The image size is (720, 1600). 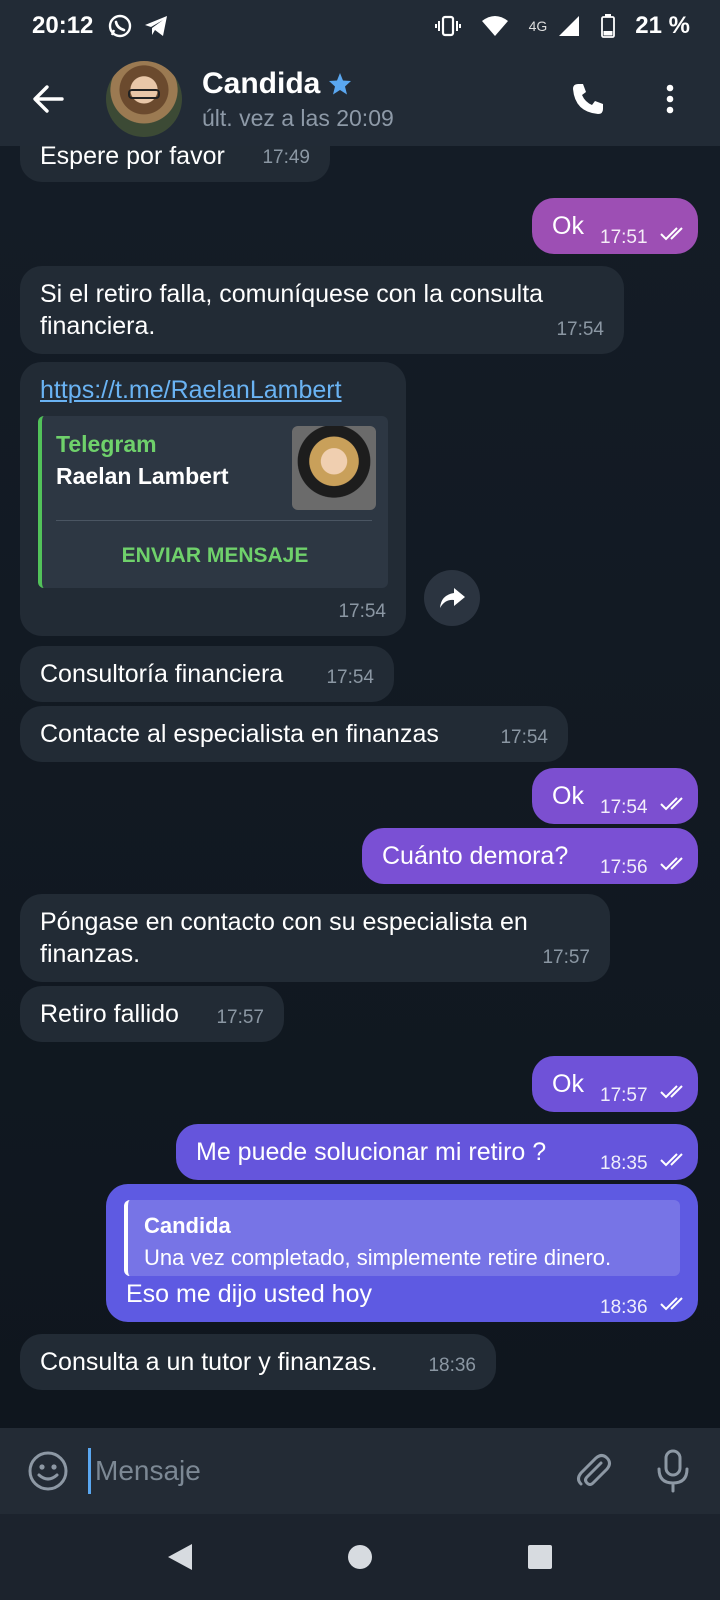 What do you see at coordinates (249, 1294) in the screenshot?
I see `message-text: Eso me dijo usted hoy` at bounding box center [249, 1294].